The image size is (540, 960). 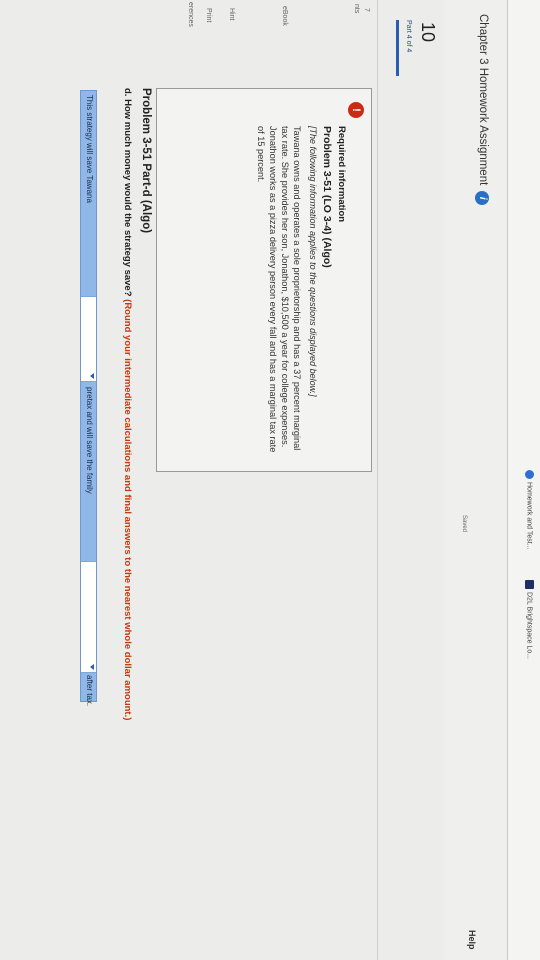 What do you see at coordinates (397, 48) in the screenshot?
I see `part-progress-bar` at bounding box center [397, 48].